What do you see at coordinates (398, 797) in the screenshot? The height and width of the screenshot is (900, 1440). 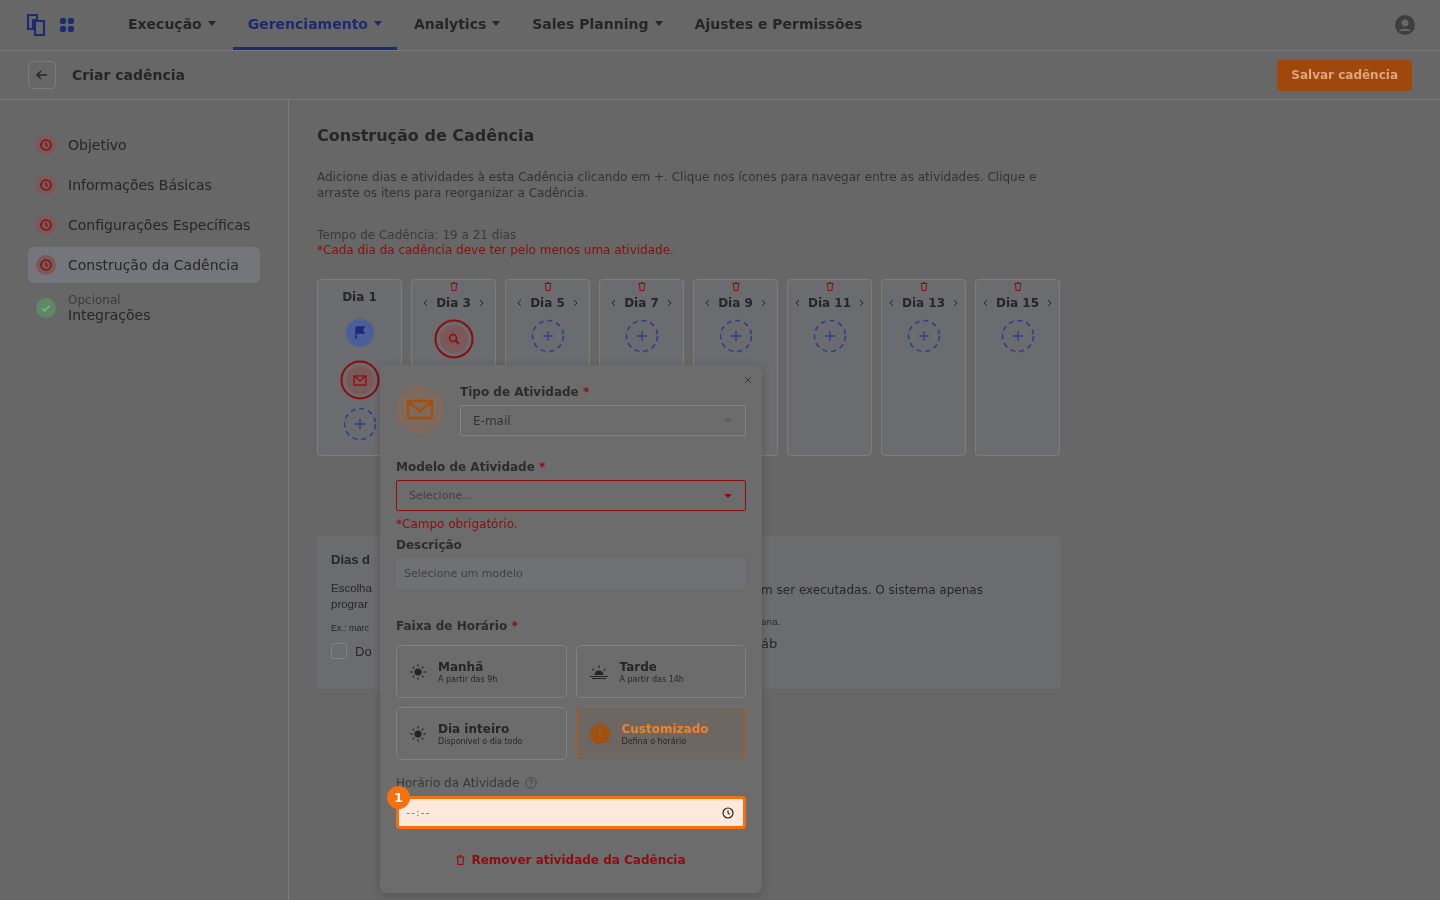 I see `step-badge: 1` at bounding box center [398, 797].